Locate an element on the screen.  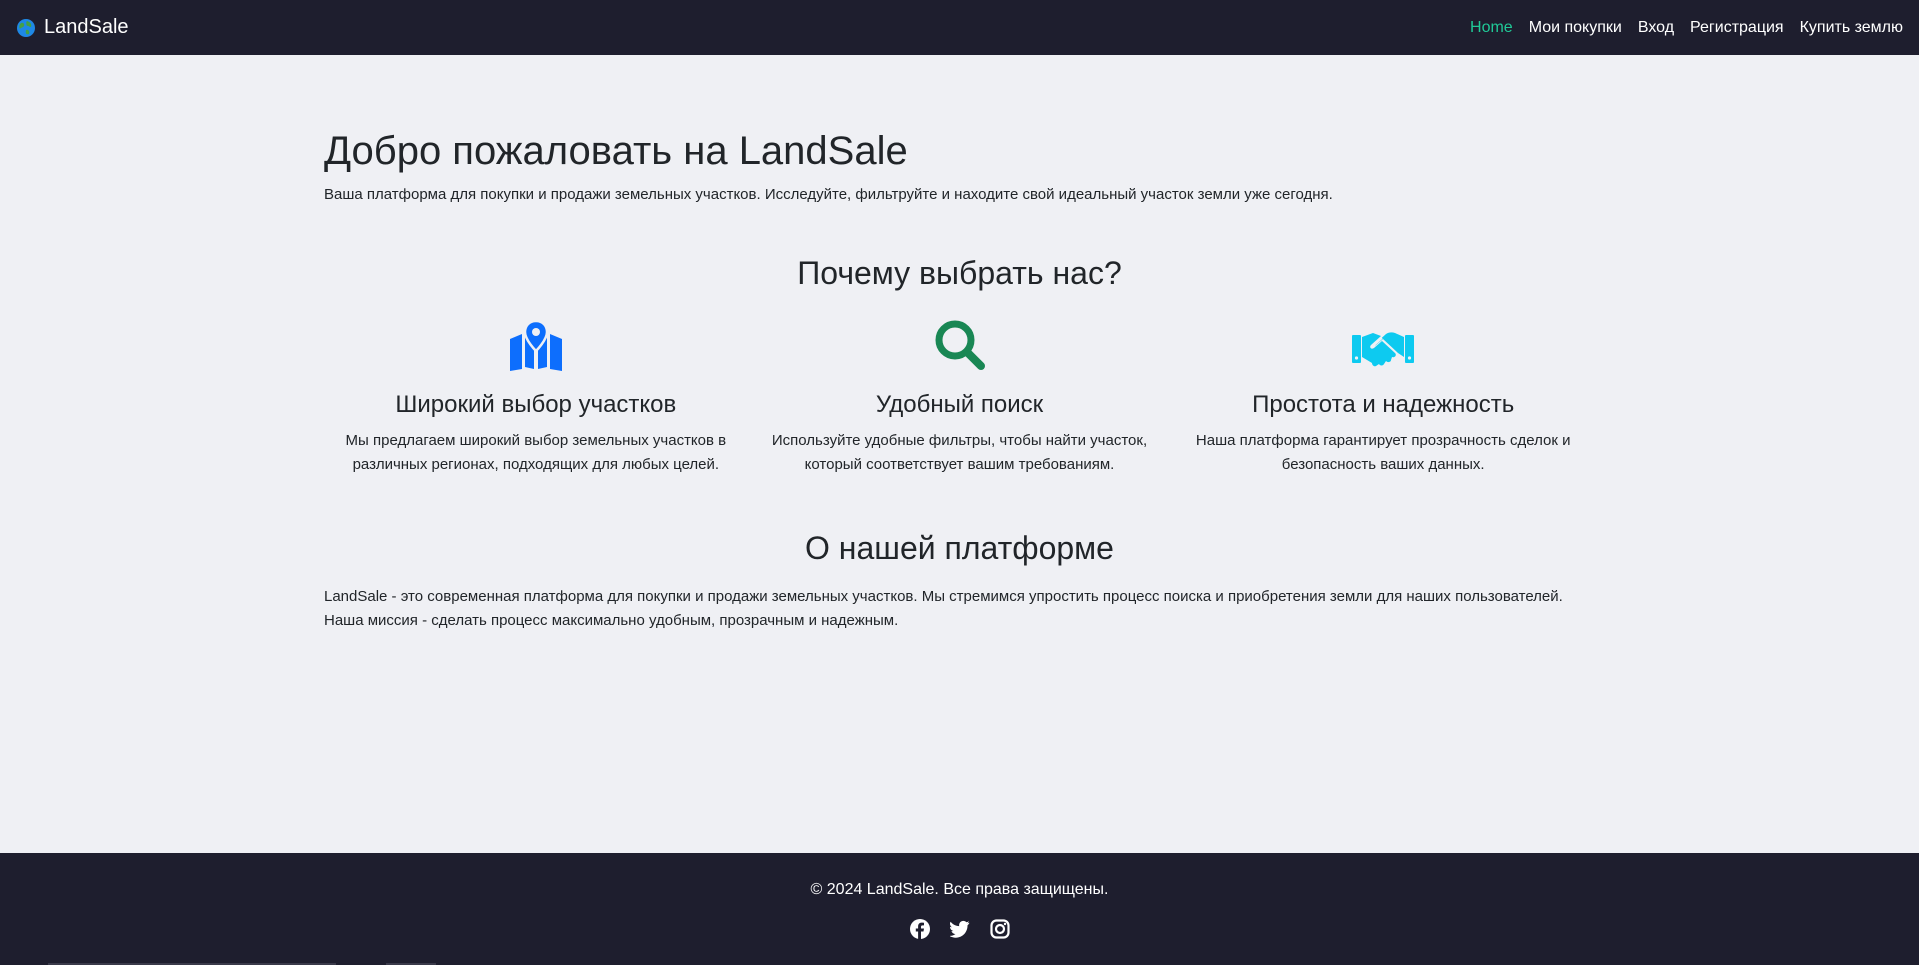
feature-title: Широкий выбор участков is located at coordinates (536, 404).